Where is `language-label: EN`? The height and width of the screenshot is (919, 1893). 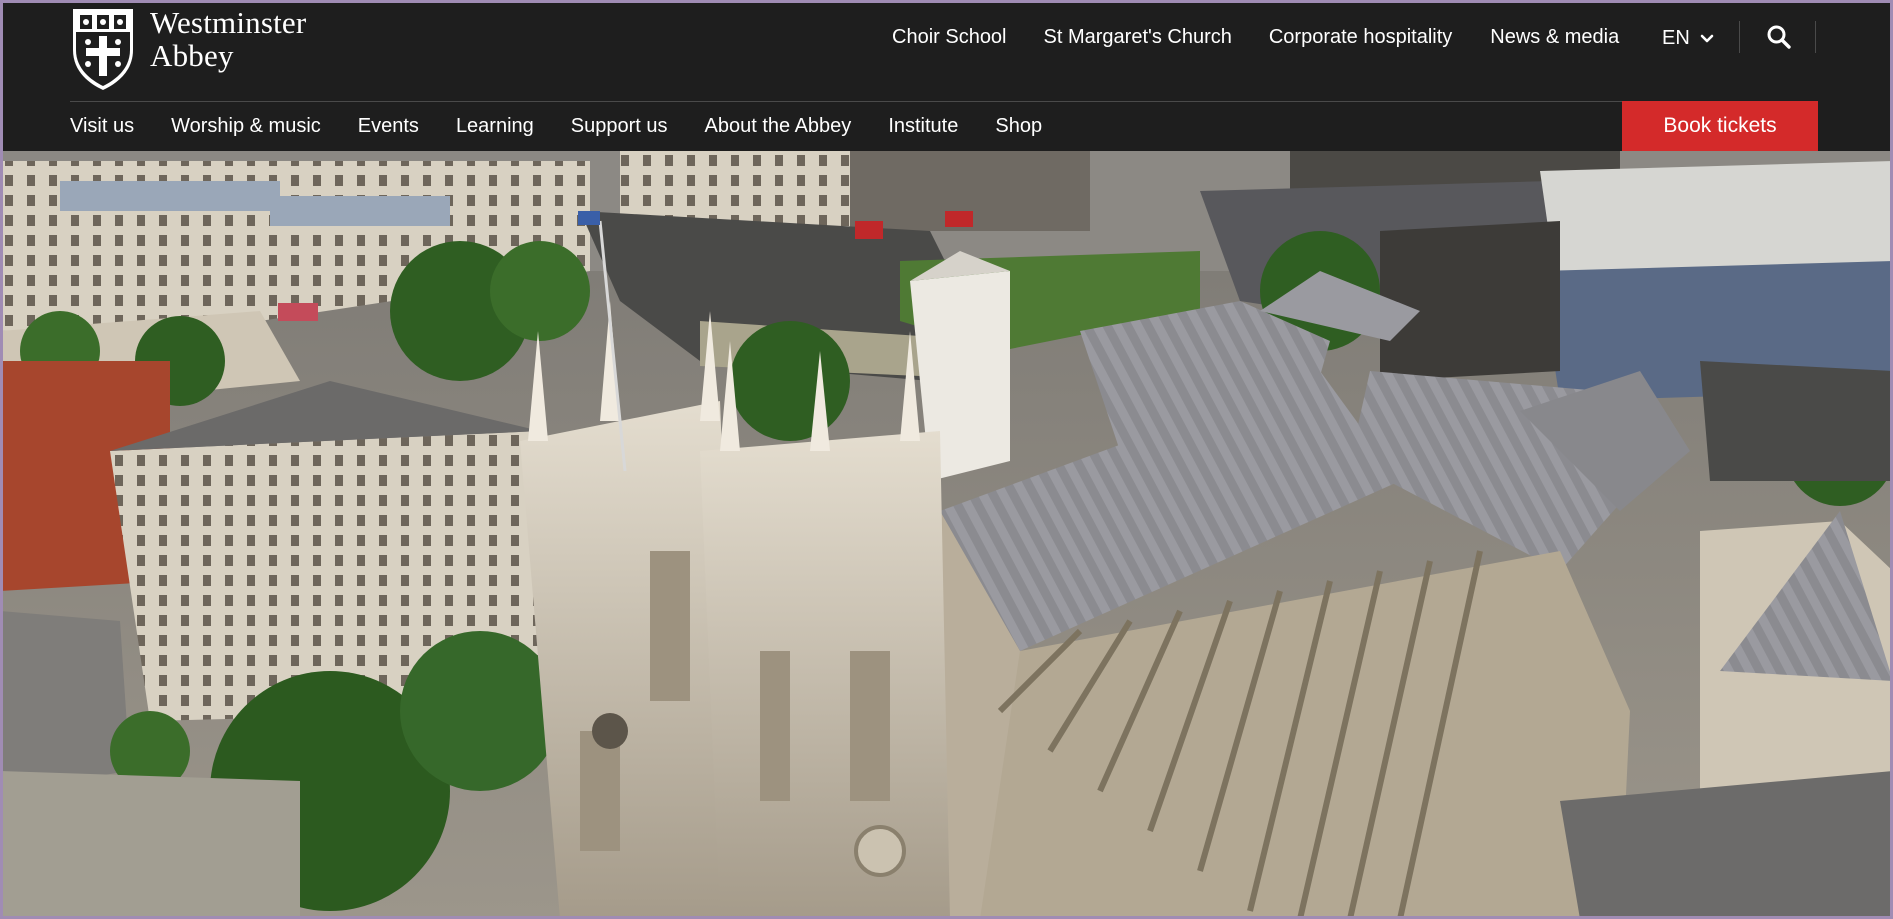 language-label: EN is located at coordinates (1676, 38).